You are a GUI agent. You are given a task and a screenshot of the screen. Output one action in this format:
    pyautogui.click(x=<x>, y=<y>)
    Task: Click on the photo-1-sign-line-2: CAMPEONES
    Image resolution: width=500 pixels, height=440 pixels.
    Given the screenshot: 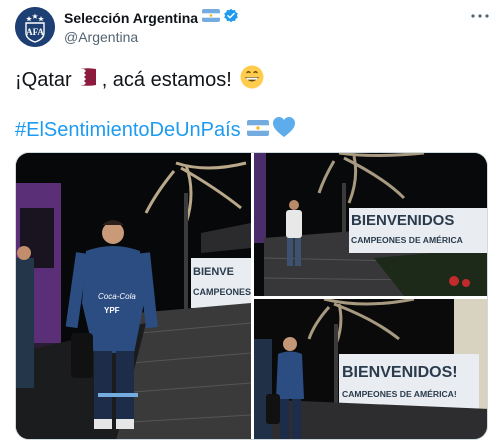 What is the action you would take?
    pyautogui.click(x=222, y=292)
    